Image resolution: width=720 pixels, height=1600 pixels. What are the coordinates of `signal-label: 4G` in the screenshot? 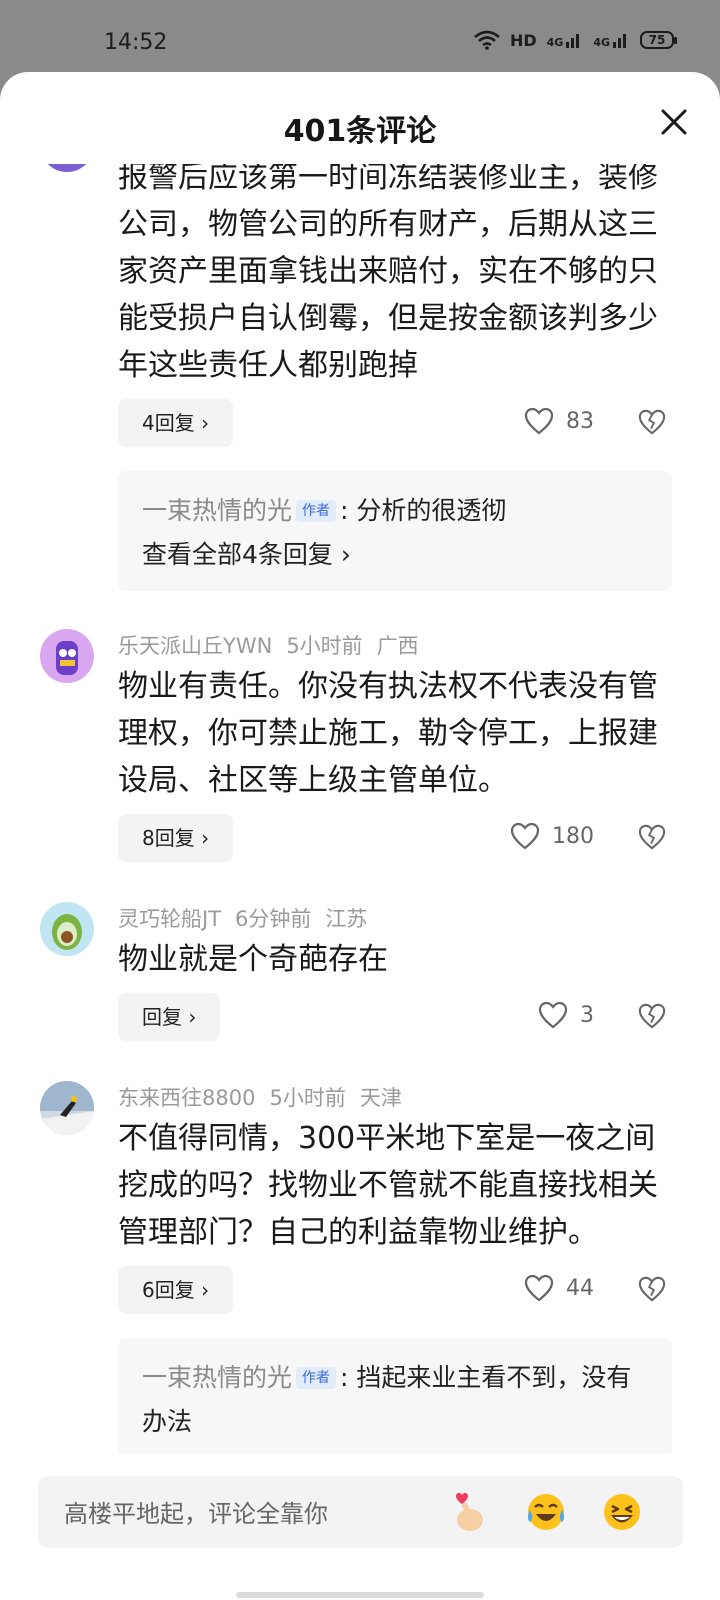 It's located at (555, 42).